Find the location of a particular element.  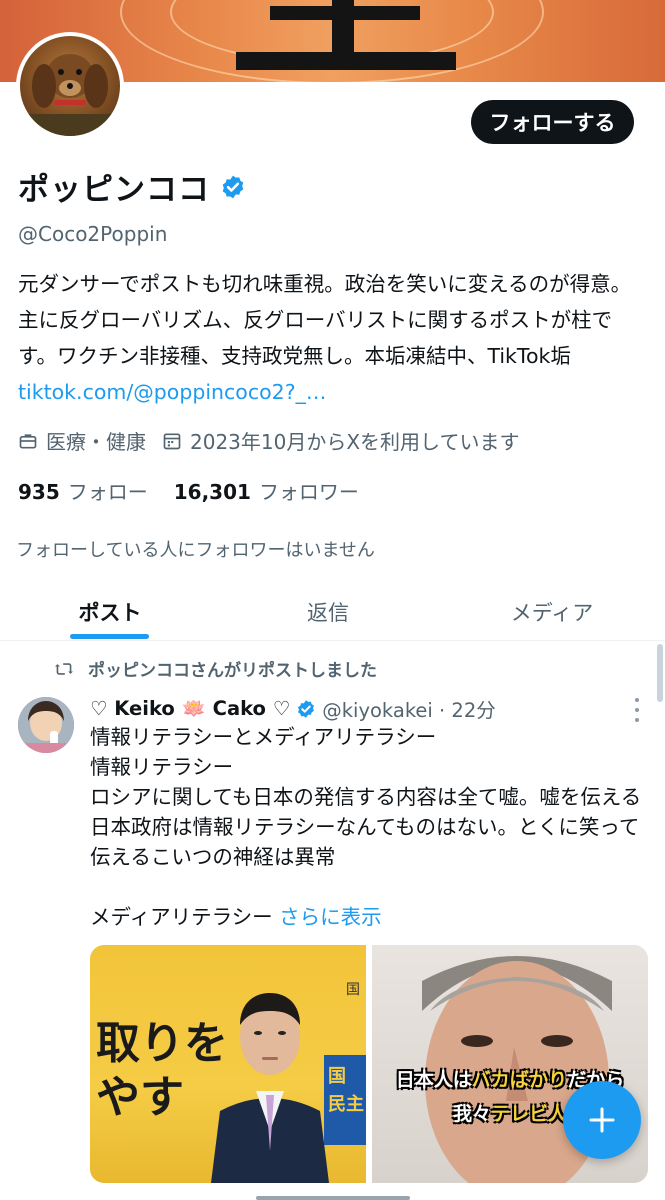

tab-media: メディア is located at coordinates (552, 612).